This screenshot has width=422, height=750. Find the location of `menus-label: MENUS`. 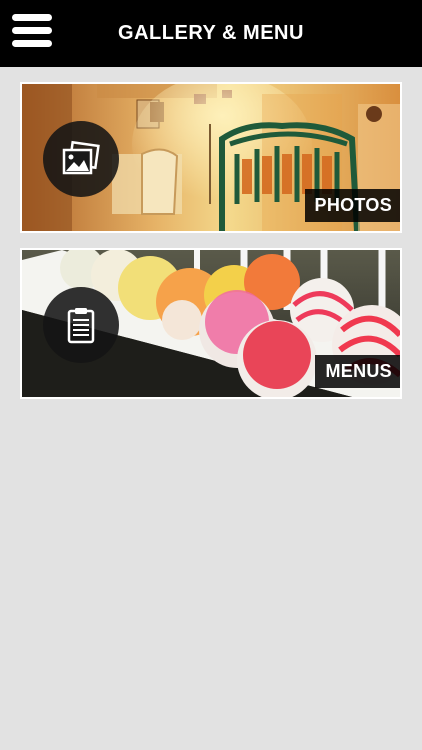

menus-label: MENUS is located at coordinates (357, 371).